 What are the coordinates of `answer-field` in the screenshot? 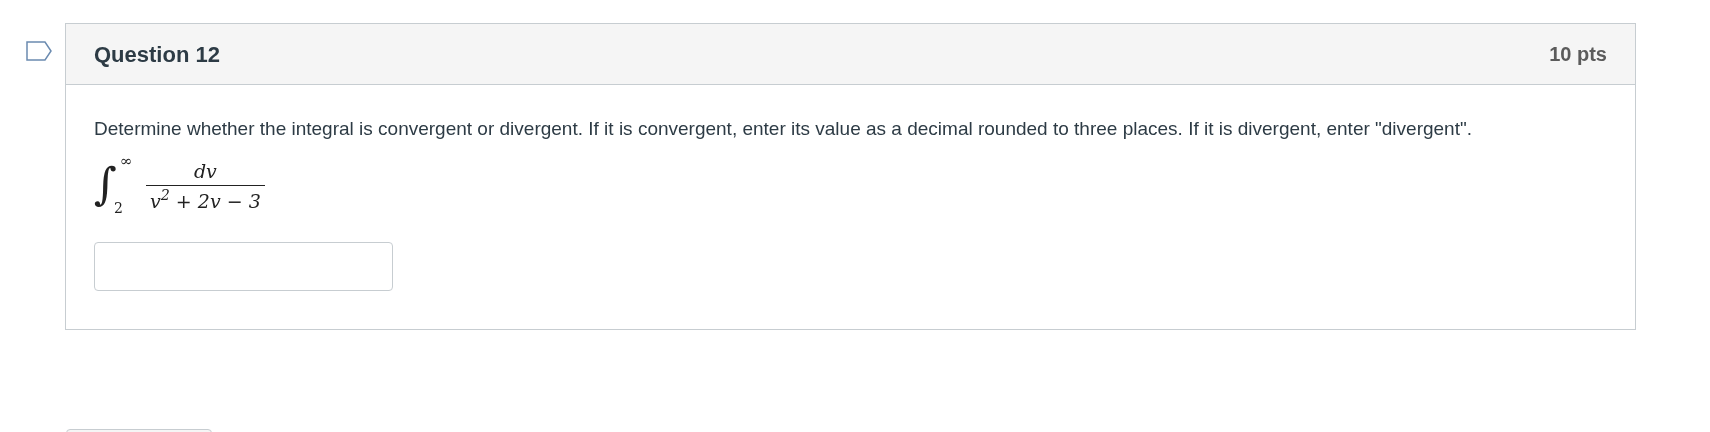 It's located at (243, 266).